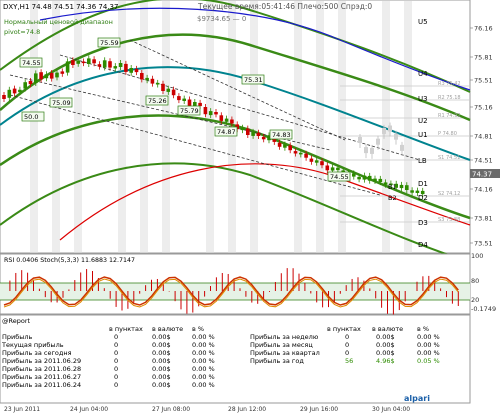 Image resolution: width=500 pixels, height=413 pixels. What do you see at coordinates (161, 385) in the screenshot?
I see `report-row-money: 0.00$` at bounding box center [161, 385].